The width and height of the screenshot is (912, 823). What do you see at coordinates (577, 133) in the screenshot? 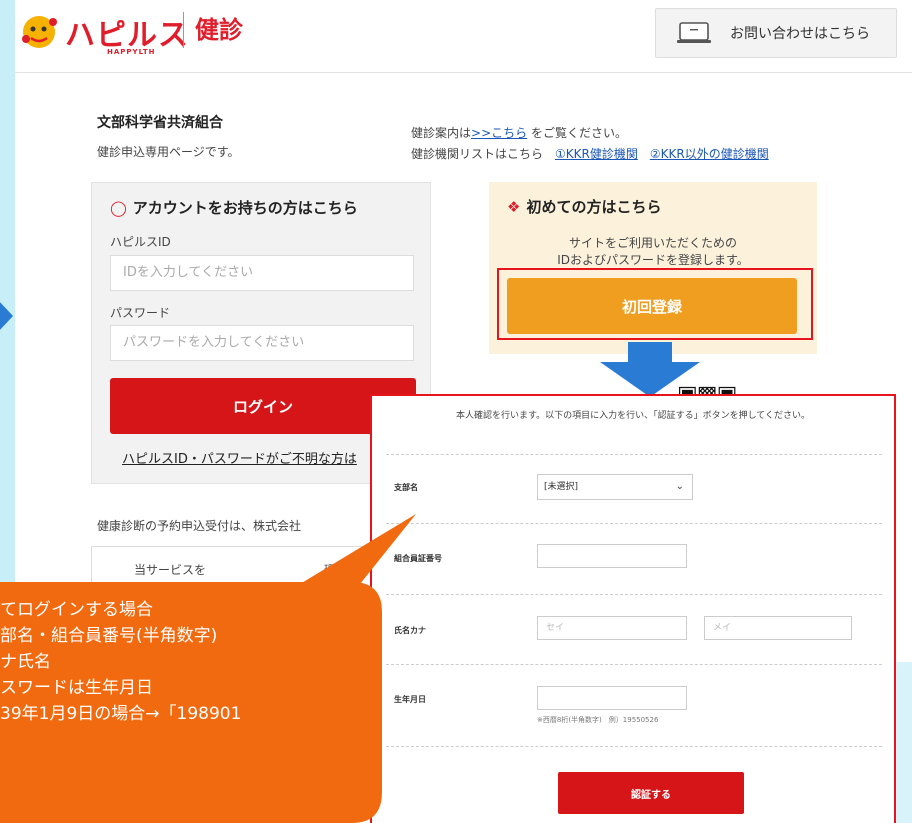
I see `guide-suffix: をご覧ください。` at bounding box center [577, 133].